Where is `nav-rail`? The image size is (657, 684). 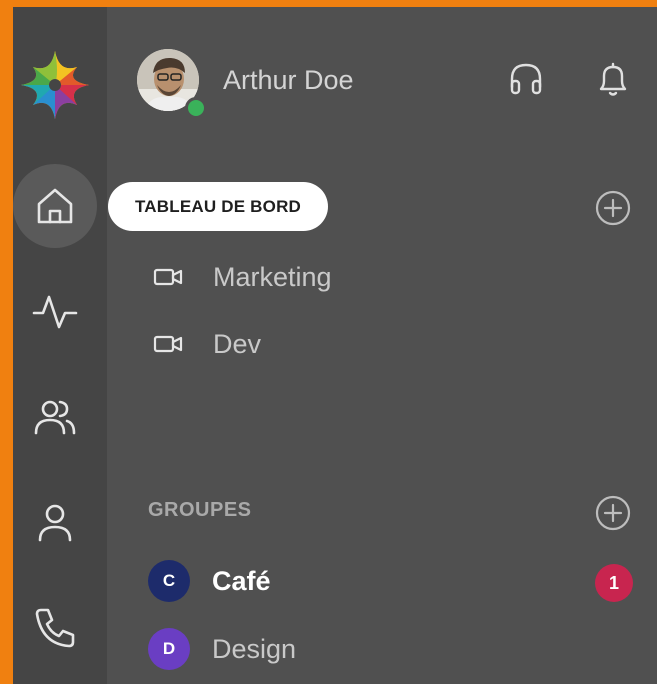
nav-rail is located at coordinates (60, 345).